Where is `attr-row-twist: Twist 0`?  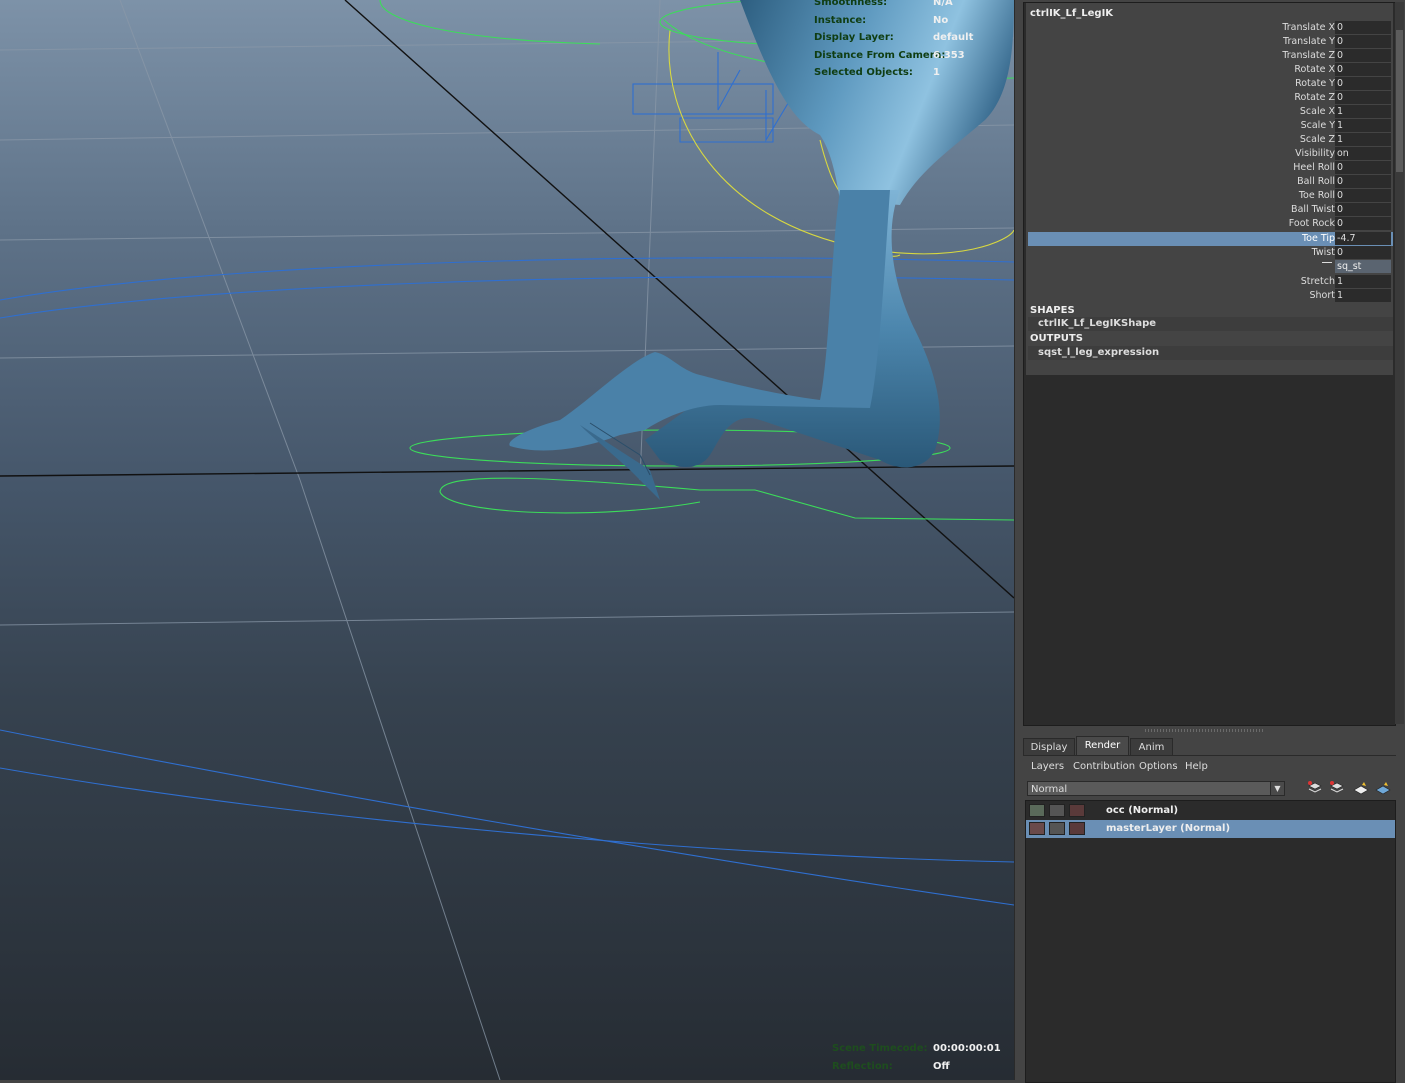 attr-row-twist: Twist 0 is located at coordinates (1210, 253).